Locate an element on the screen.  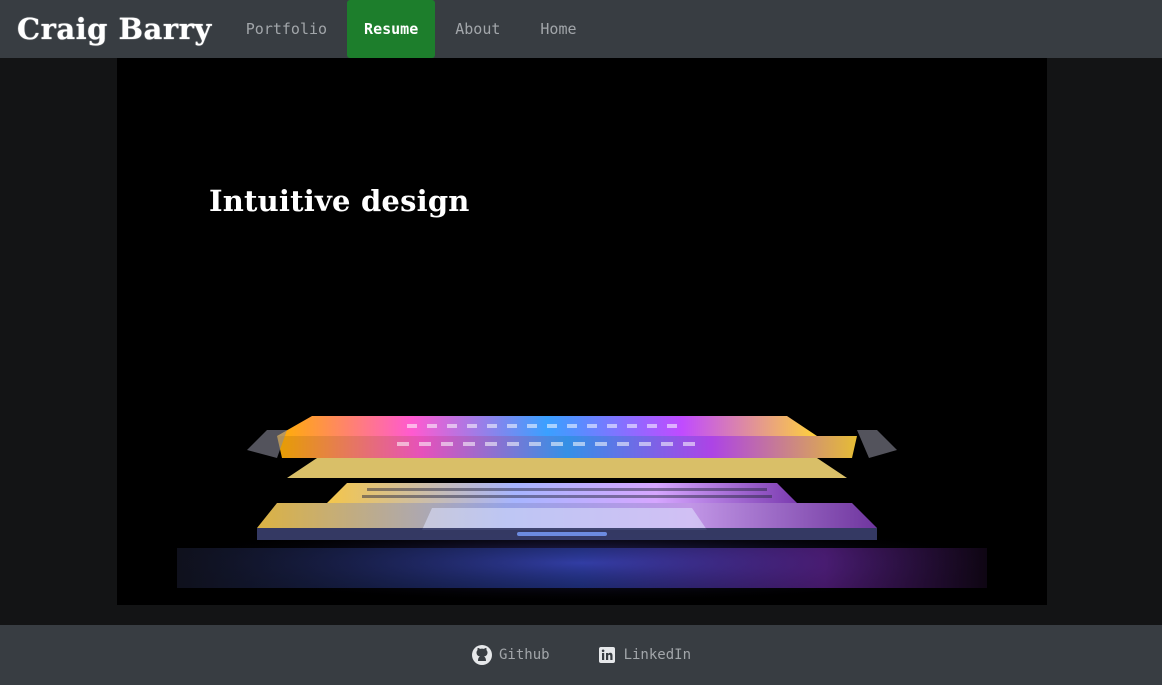
navbar: Craig Barry Portfolio Resume About Home is located at coordinates (581, 29).